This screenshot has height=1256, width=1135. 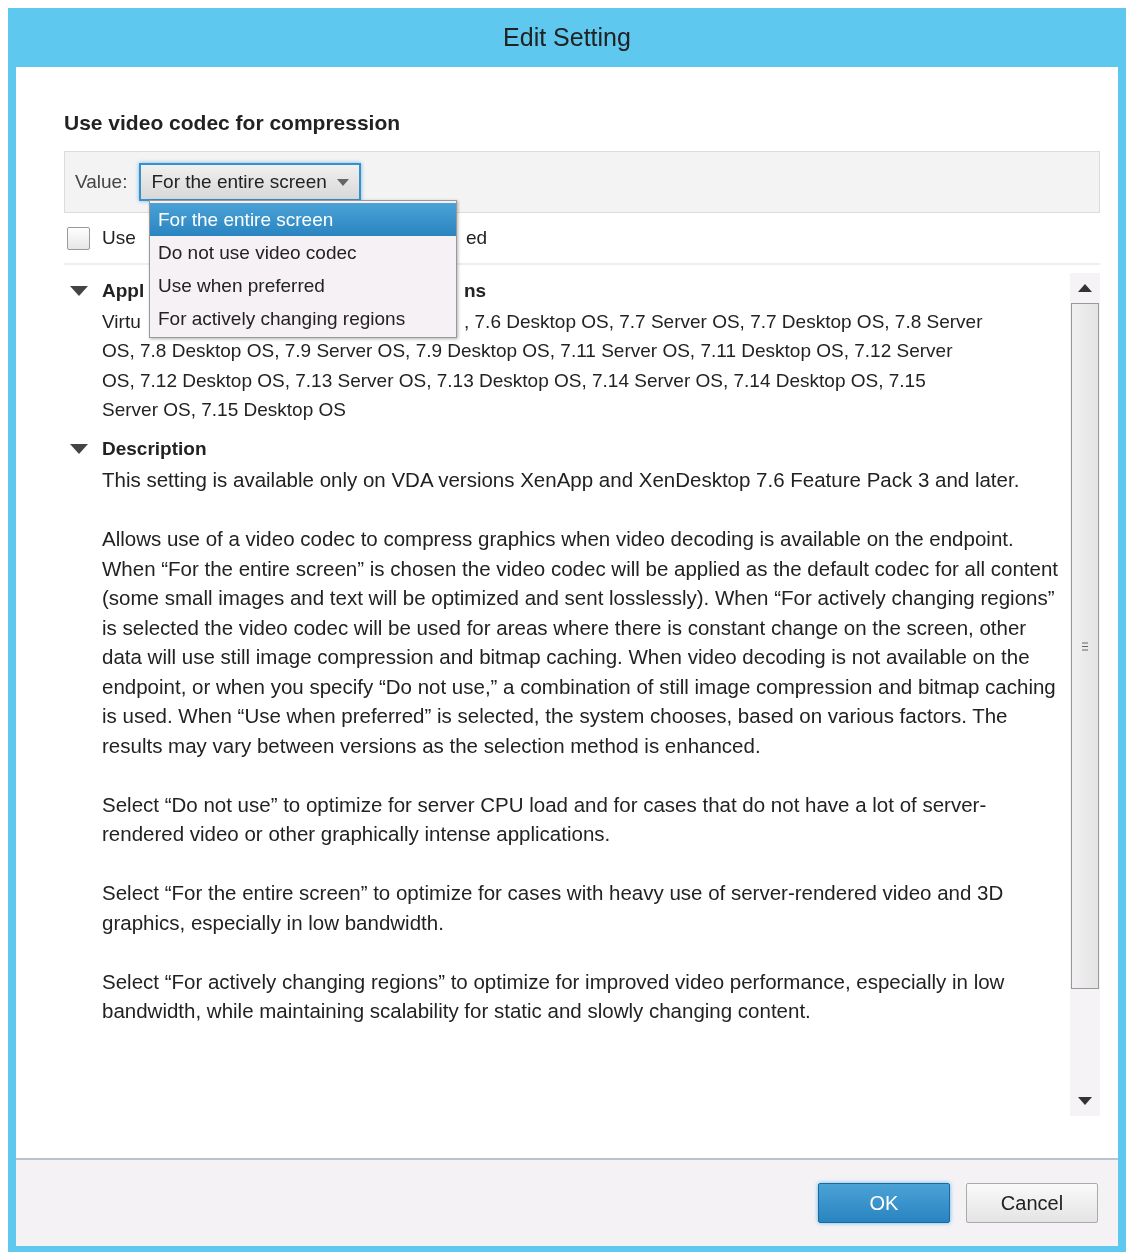 I want to click on description-paragraph: Select “For the entire screen” to optimize for cases with heavy use of server-rendered video and 3D graphics, especially in low bandwidth., so click(x=553, y=908).